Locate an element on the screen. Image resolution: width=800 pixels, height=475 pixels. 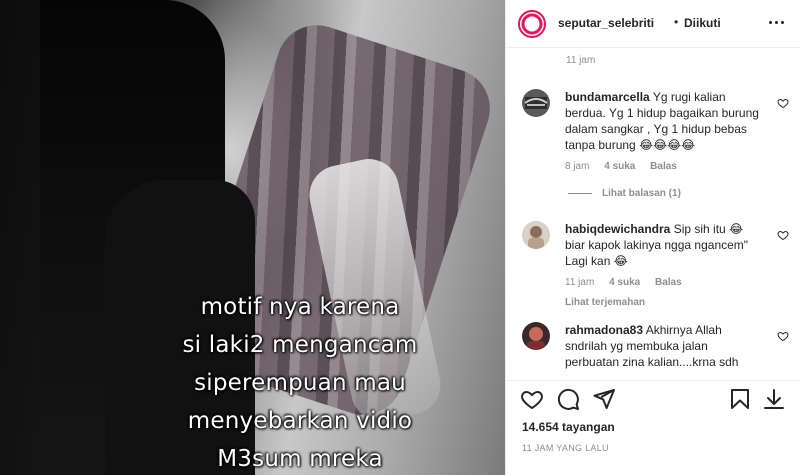
post-header: seputar_selebriti • Diikuti is located at coordinates (653, 24).